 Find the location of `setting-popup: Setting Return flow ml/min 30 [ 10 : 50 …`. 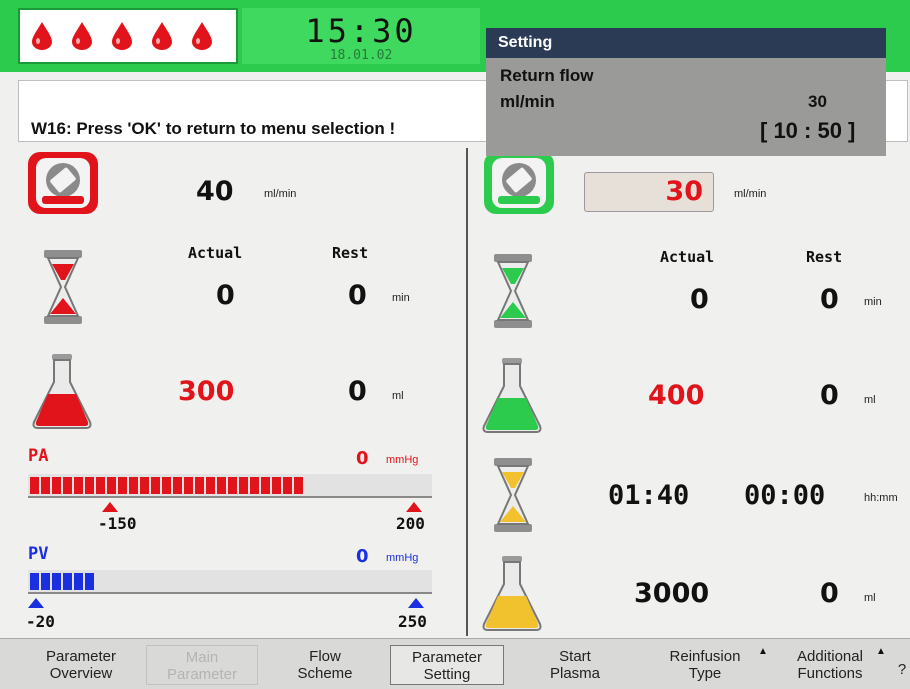

setting-popup: Setting Return flow ml/min 30 [ 10 : 50 … is located at coordinates (686, 92).